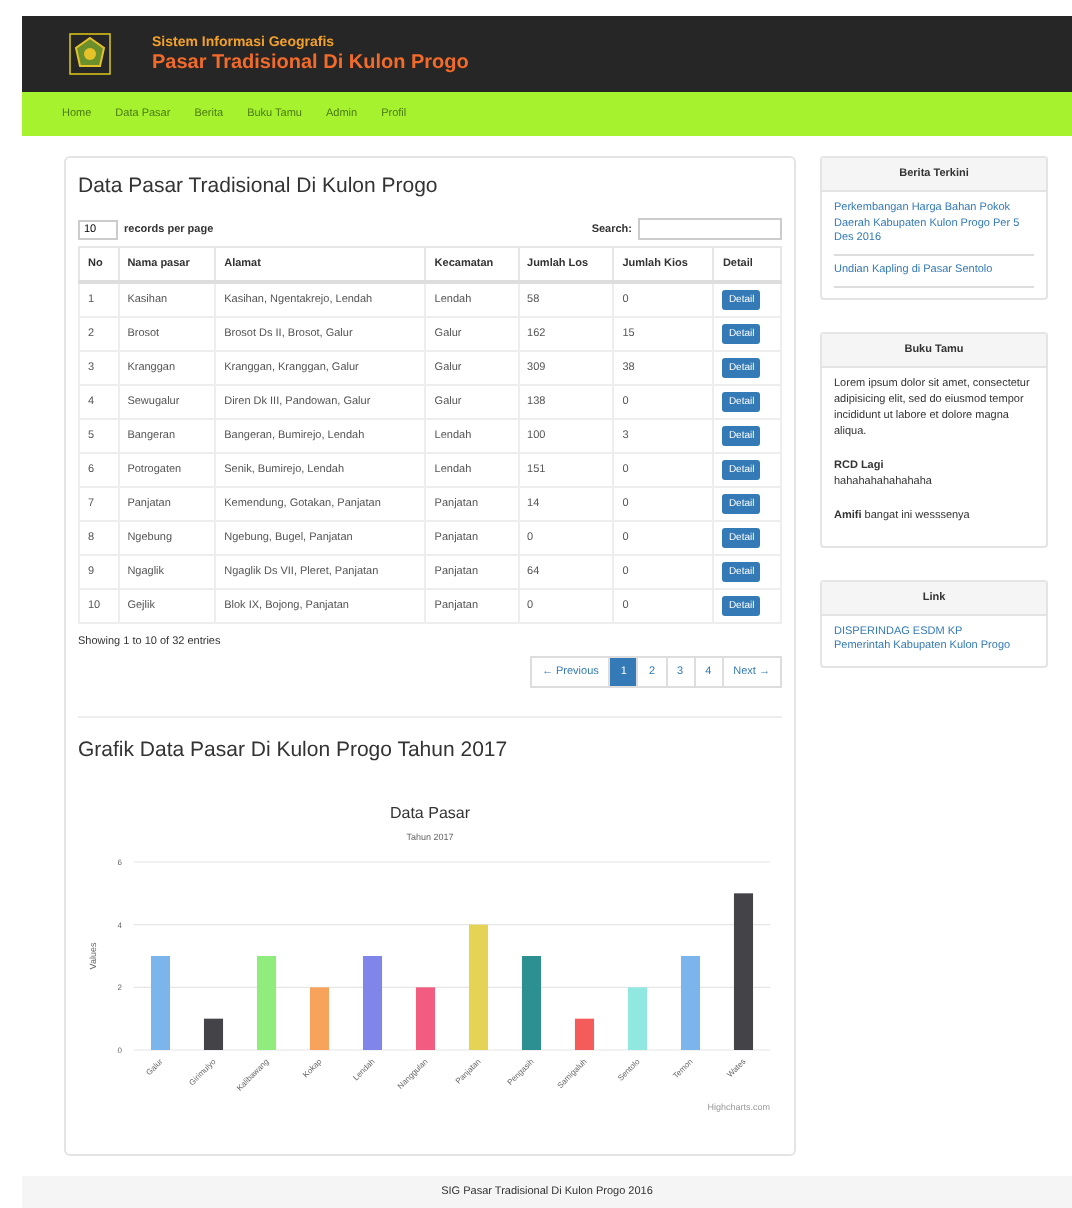 The image size is (1072, 1208). I want to click on search-field, so click(710, 229).